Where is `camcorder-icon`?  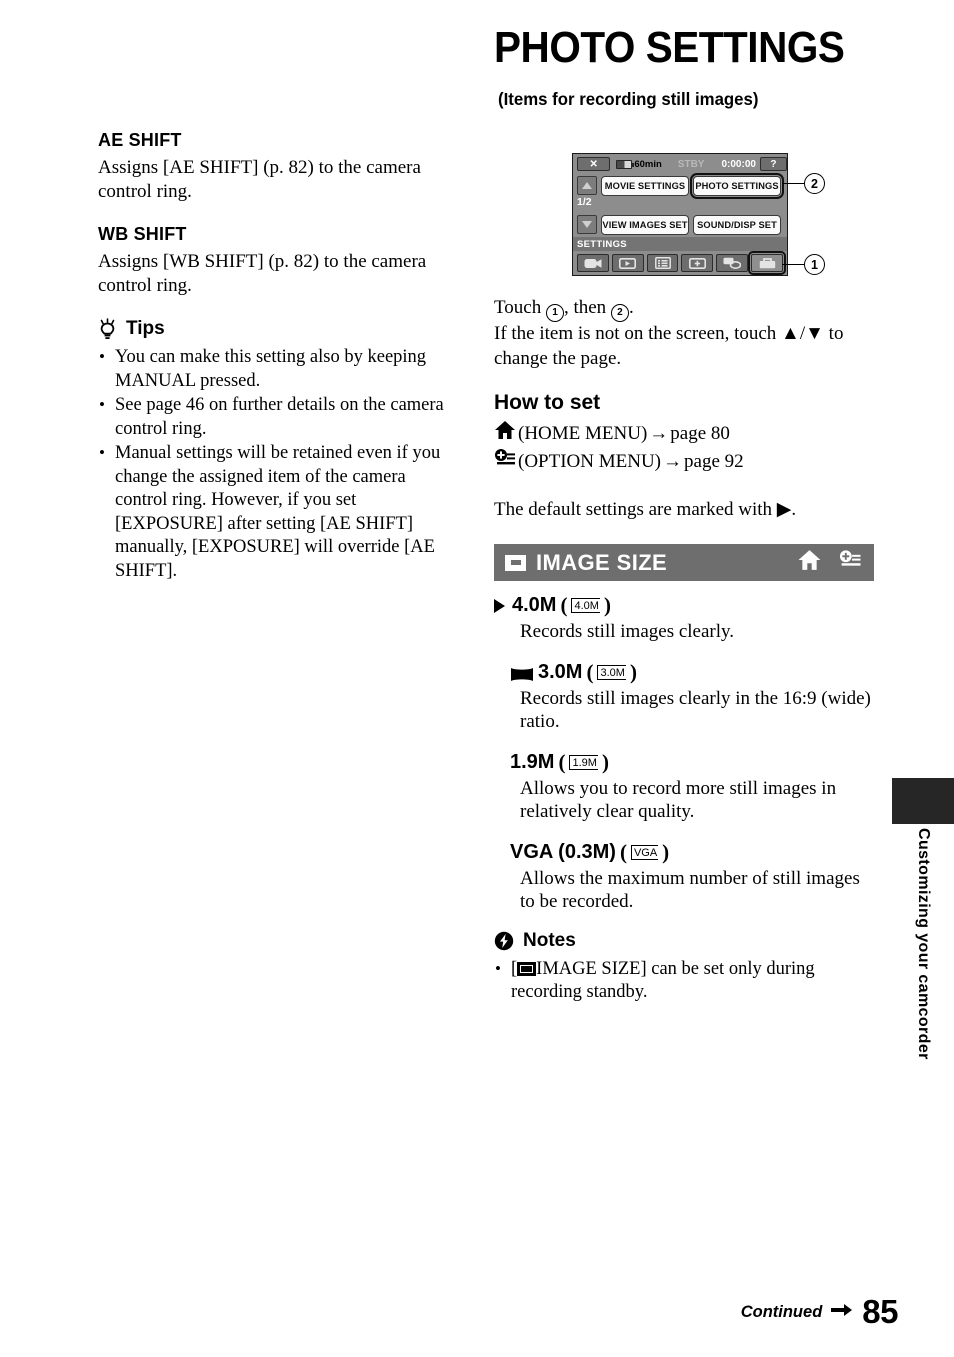 camcorder-icon is located at coordinates (593, 263).